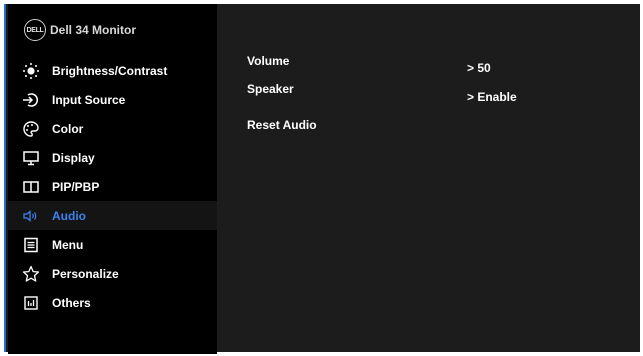  Describe the element at coordinates (112, 244) in the screenshot. I see `menu-item-menu: Menu` at that location.